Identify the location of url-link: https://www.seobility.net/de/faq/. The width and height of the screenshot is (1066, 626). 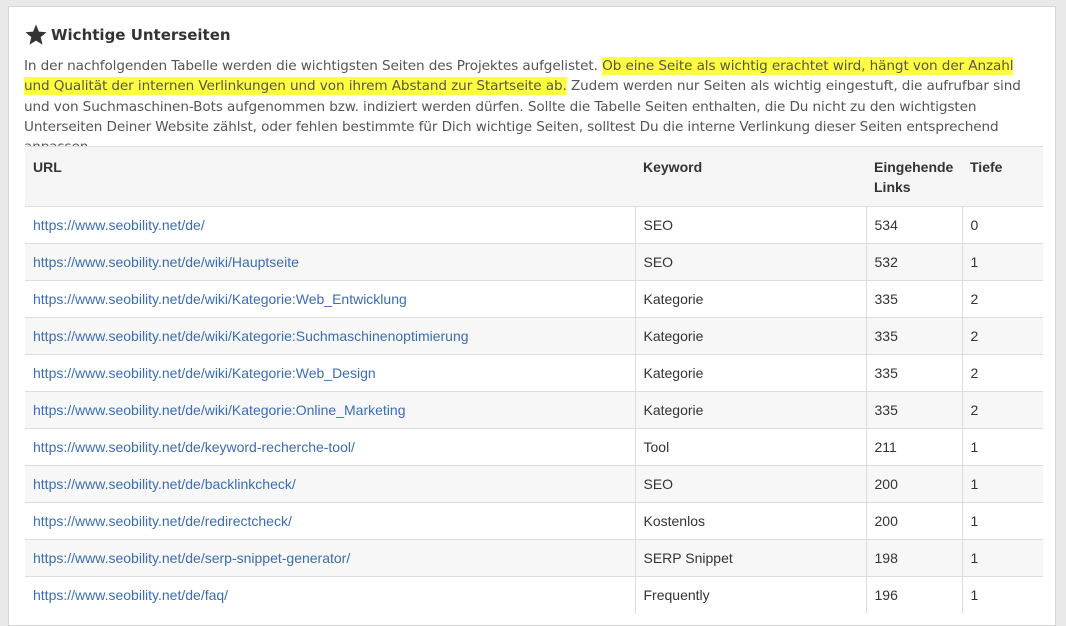
(130, 595).